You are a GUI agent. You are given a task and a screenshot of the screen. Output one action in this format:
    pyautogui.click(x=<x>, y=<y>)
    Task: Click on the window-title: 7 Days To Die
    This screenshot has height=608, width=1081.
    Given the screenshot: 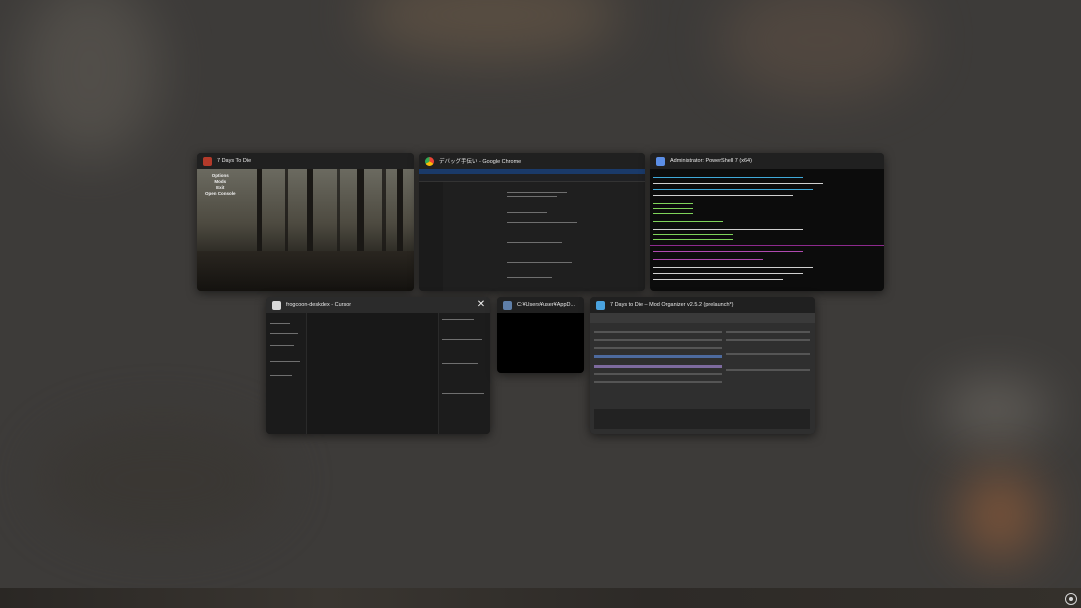 What is the action you would take?
    pyautogui.click(x=234, y=161)
    